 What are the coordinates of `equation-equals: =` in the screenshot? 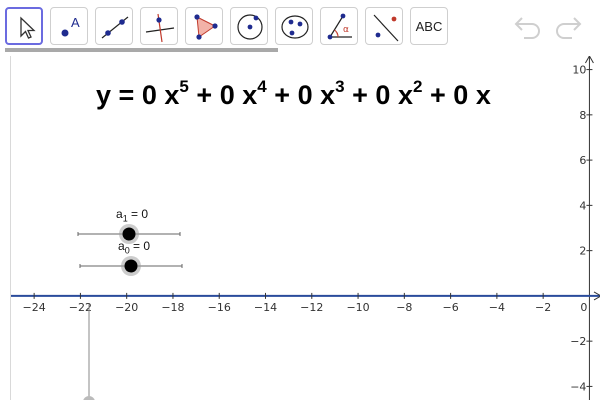 It's located at (126, 95).